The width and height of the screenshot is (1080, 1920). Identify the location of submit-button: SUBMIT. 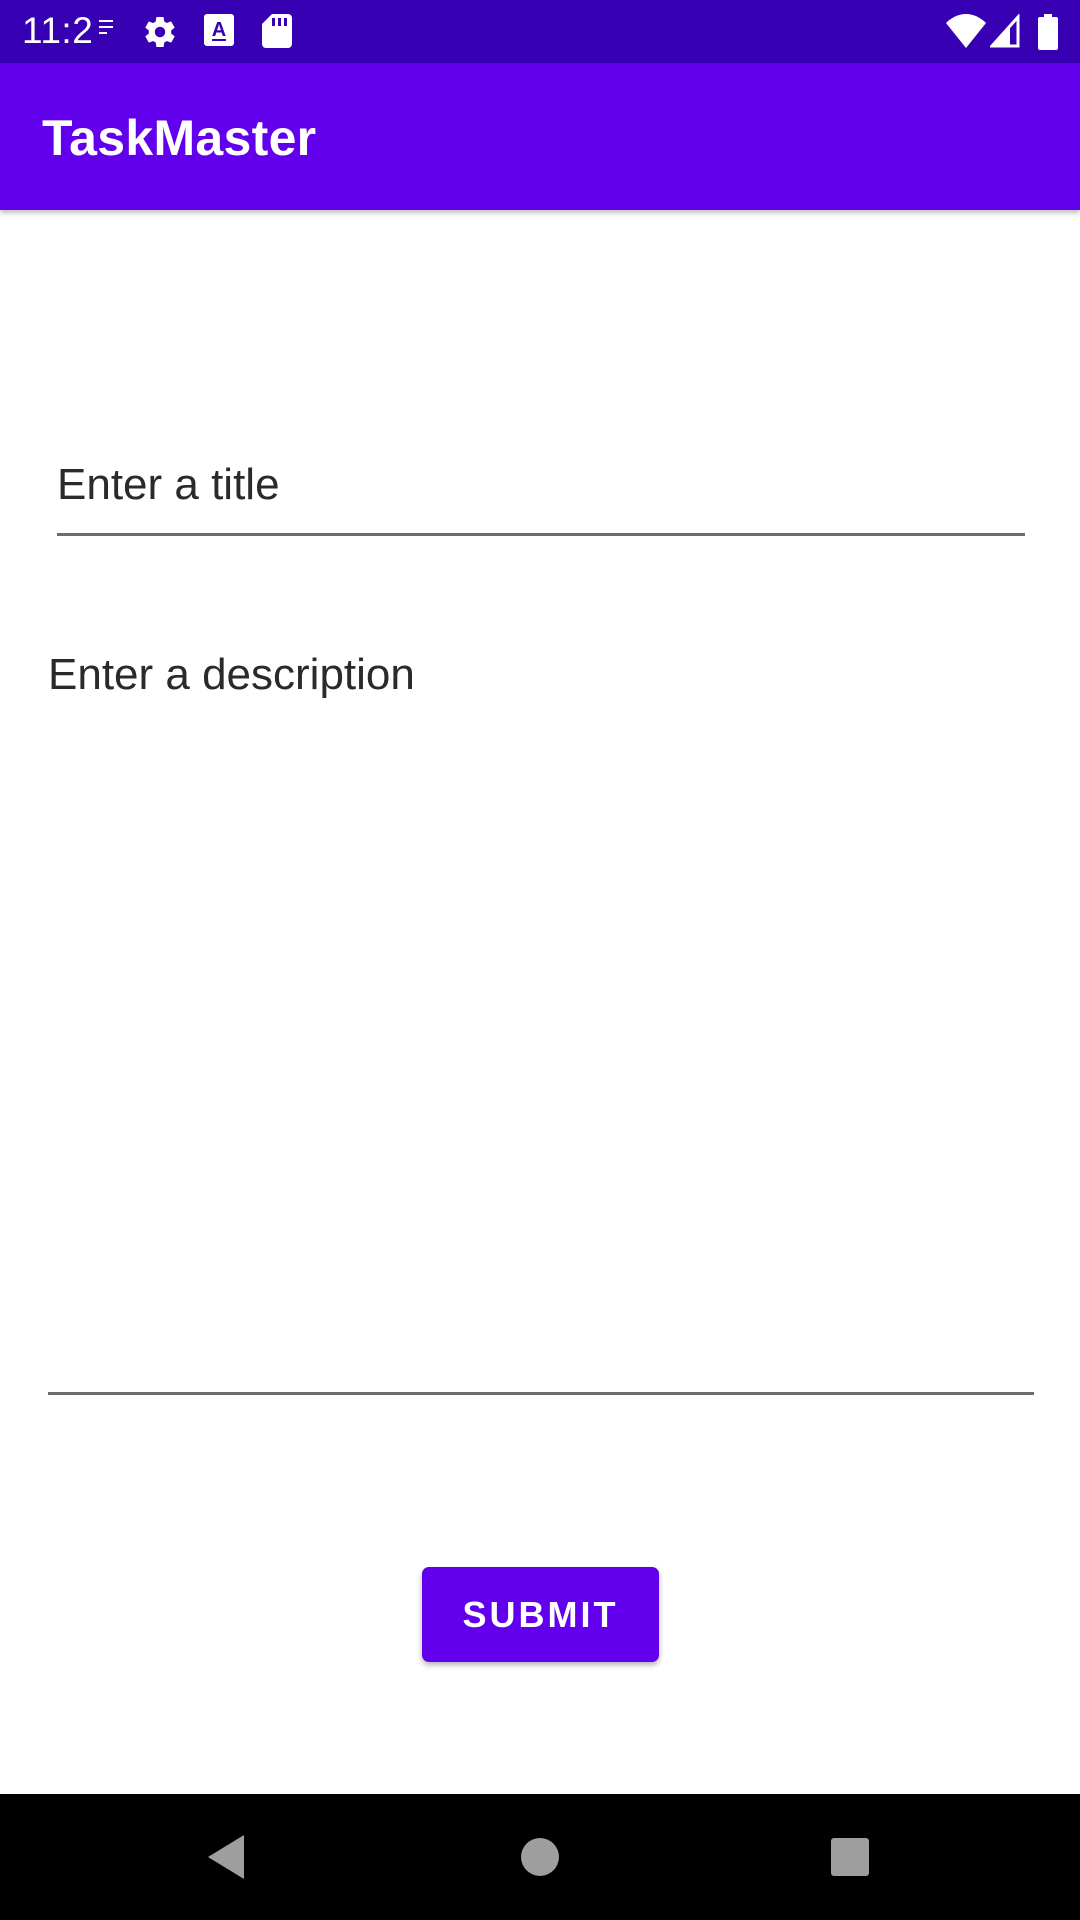
(540, 1614).